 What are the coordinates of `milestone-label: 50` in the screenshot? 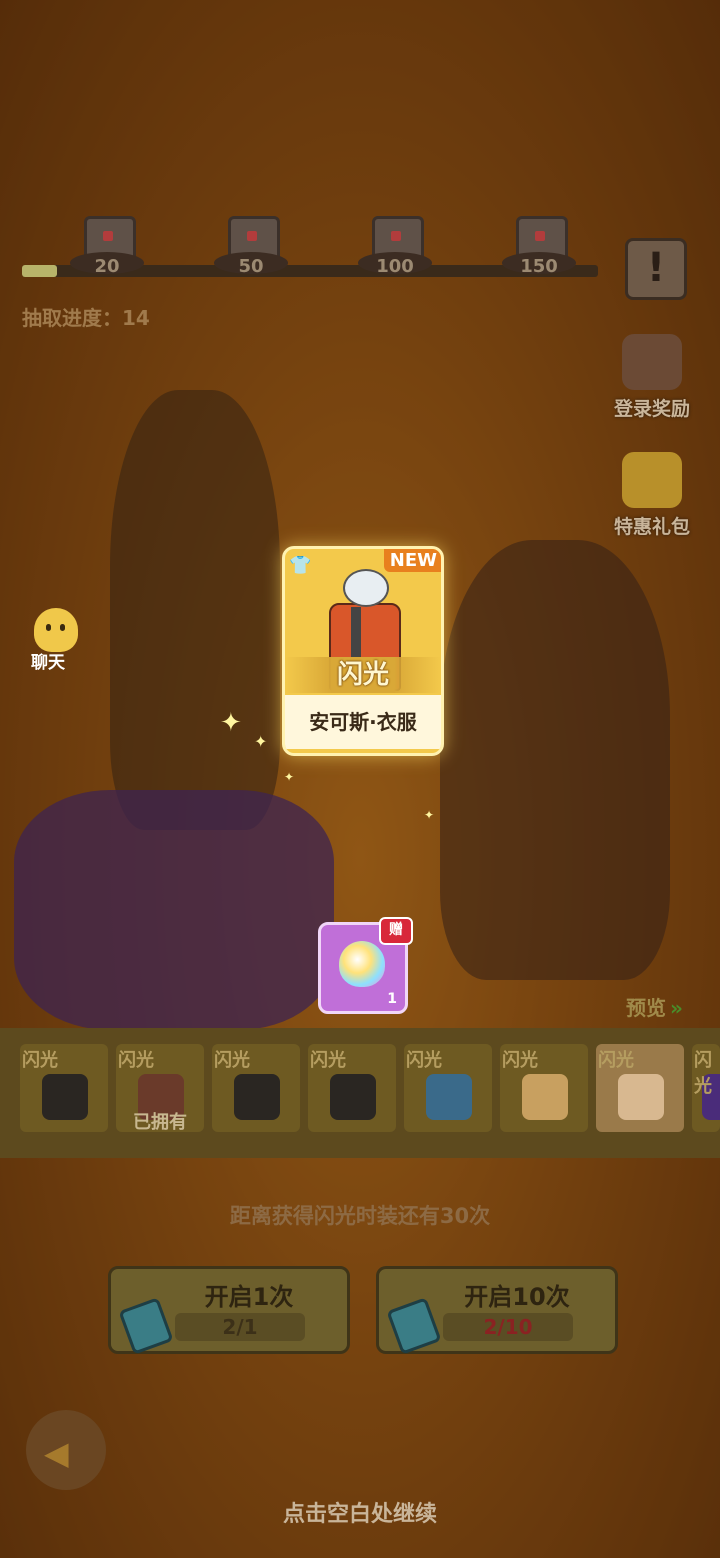 It's located at (251, 266).